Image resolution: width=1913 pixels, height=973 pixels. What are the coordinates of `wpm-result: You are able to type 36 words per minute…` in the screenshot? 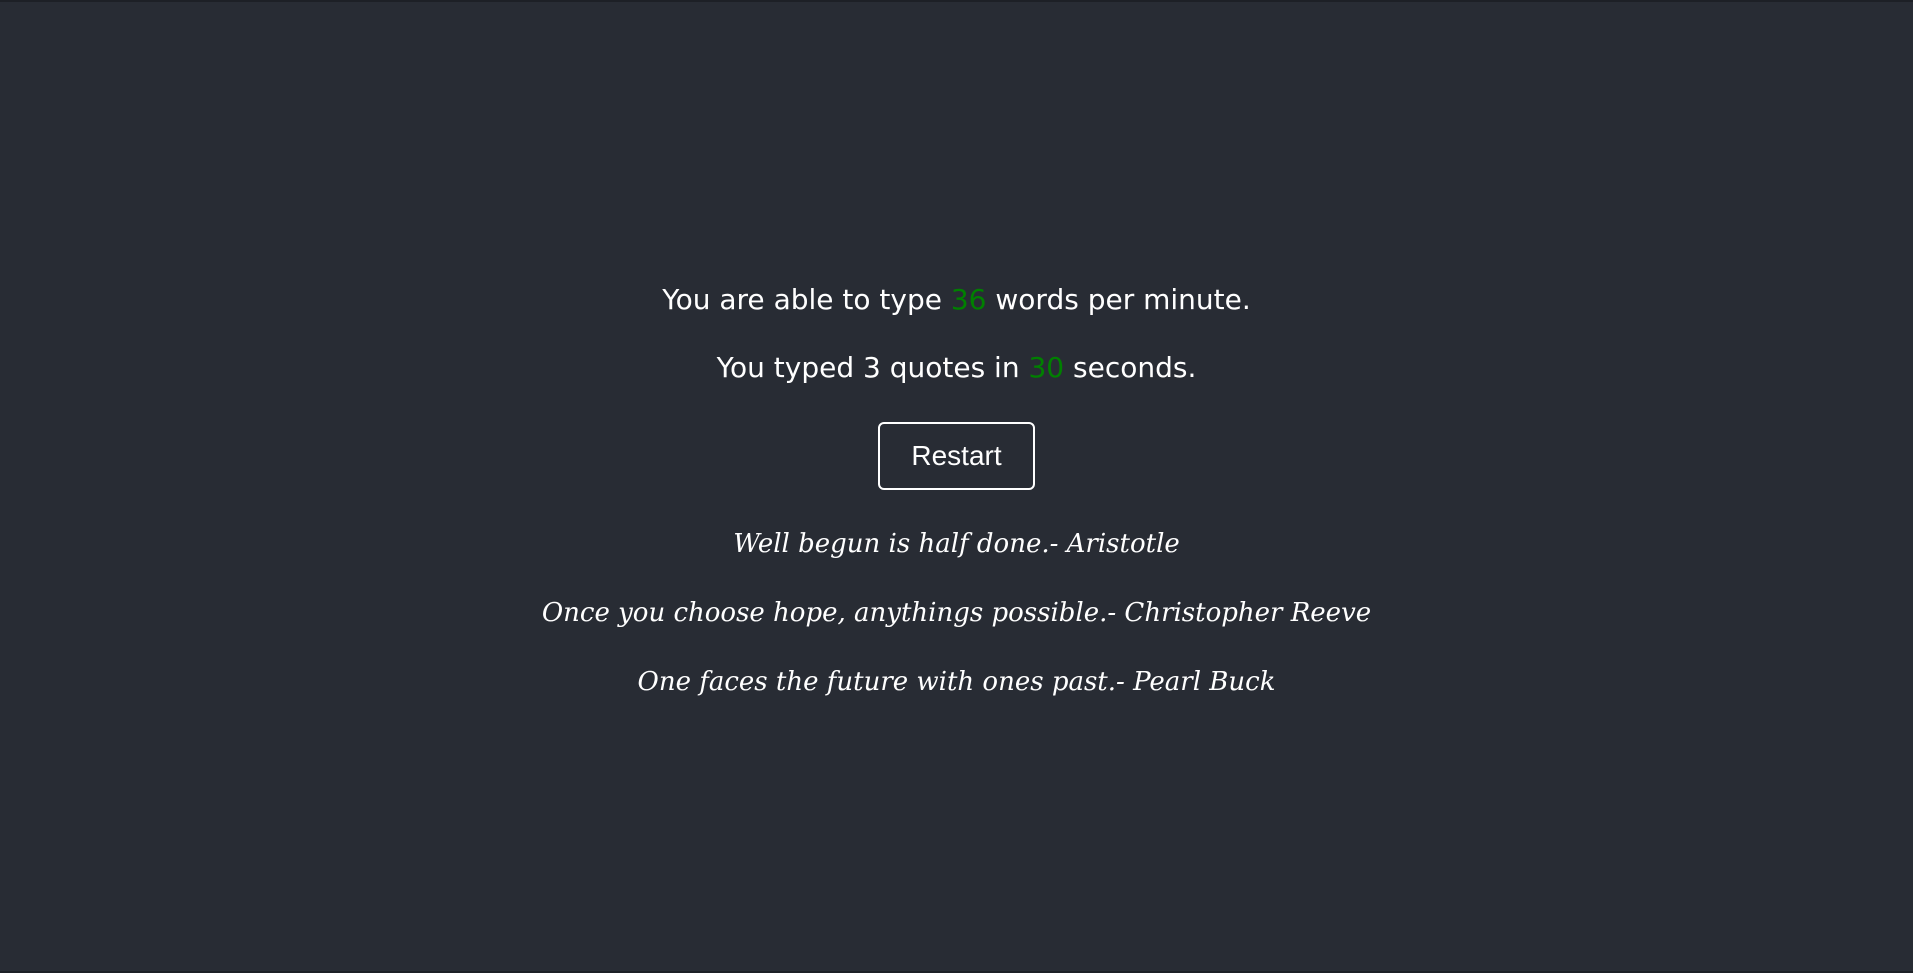 It's located at (956, 300).